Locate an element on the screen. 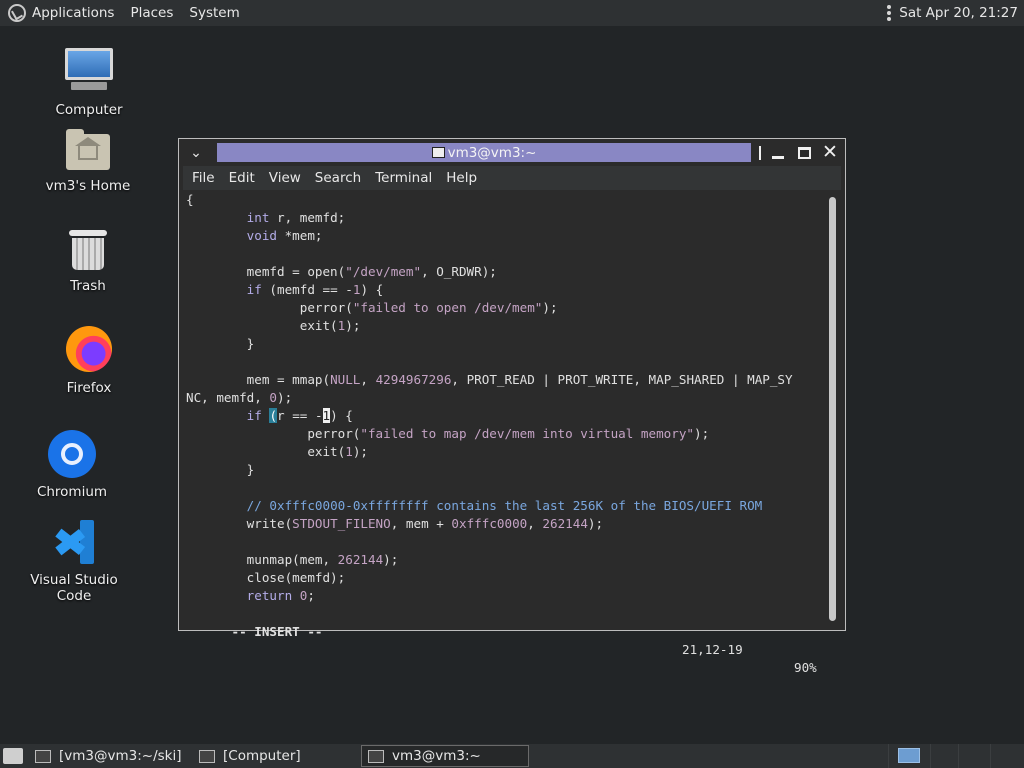 Image resolution: width=1024 pixels, height=768 pixels. system-menu-label: System is located at coordinates (214, 13).